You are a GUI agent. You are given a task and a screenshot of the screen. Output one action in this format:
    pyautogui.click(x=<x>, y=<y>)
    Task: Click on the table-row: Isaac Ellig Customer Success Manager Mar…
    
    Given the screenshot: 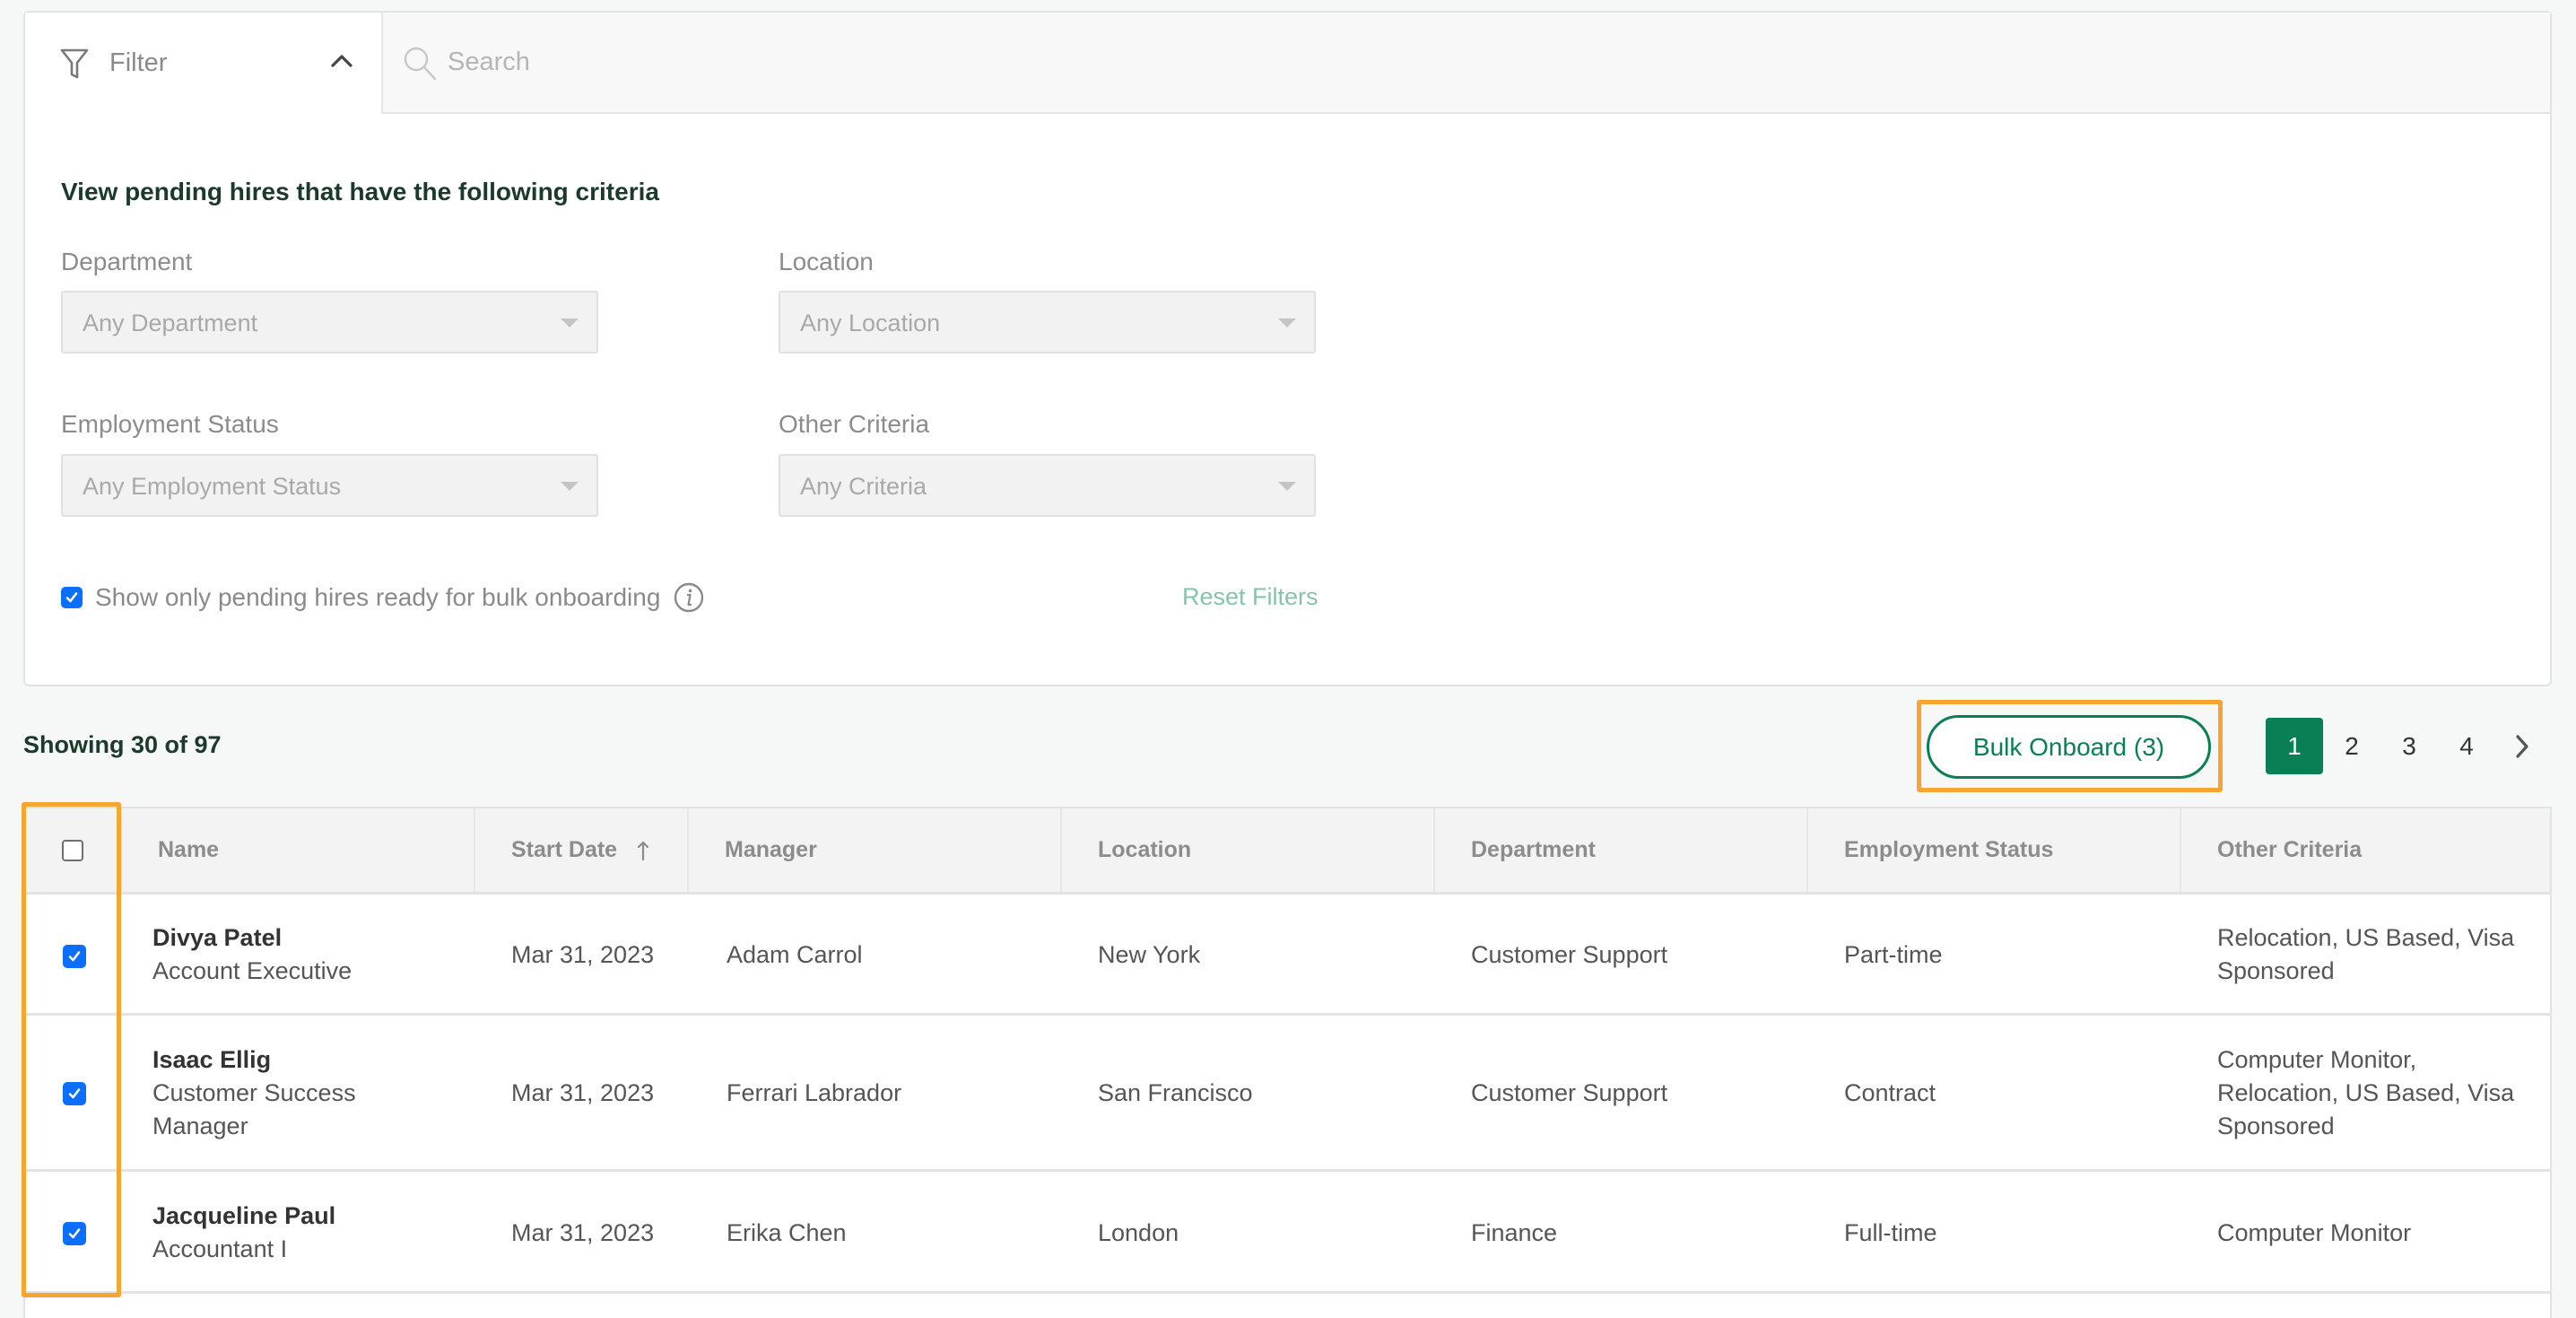 What is the action you would take?
    pyautogui.click(x=1287, y=1094)
    